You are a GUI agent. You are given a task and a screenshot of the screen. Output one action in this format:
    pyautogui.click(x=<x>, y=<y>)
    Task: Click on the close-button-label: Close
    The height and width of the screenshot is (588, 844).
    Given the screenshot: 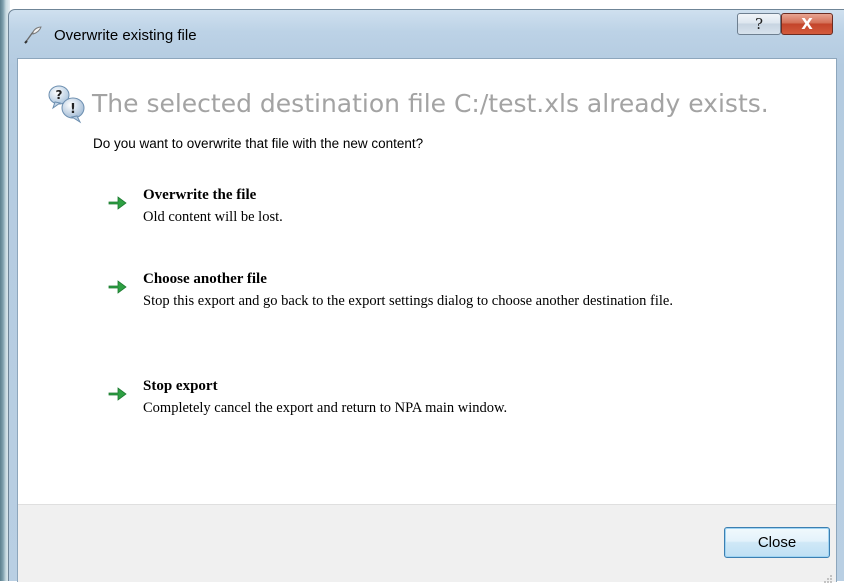 What is the action you would take?
    pyautogui.click(x=777, y=542)
    